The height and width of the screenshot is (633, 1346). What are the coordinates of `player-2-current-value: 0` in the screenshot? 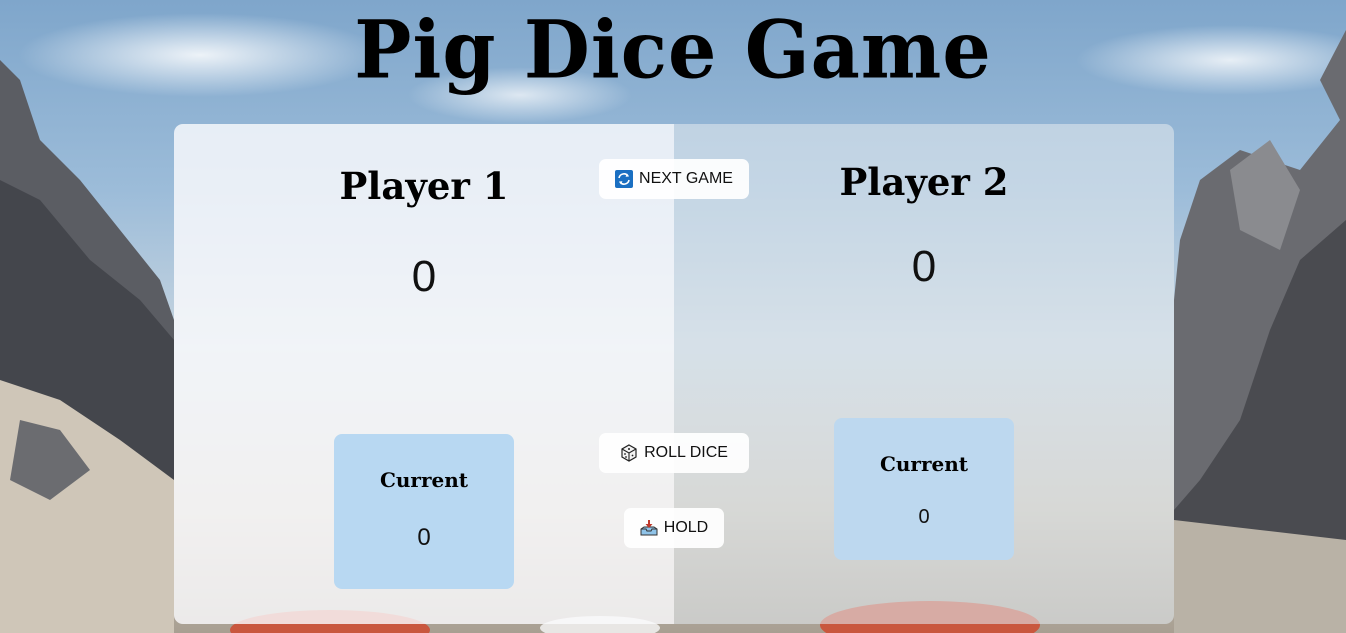 It's located at (924, 517).